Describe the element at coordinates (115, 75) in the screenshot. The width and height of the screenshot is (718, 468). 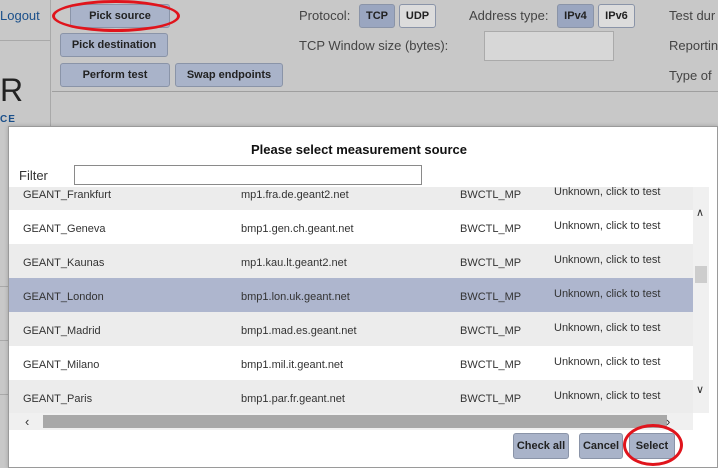
I see `perform-test-button: Perform test` at that location.